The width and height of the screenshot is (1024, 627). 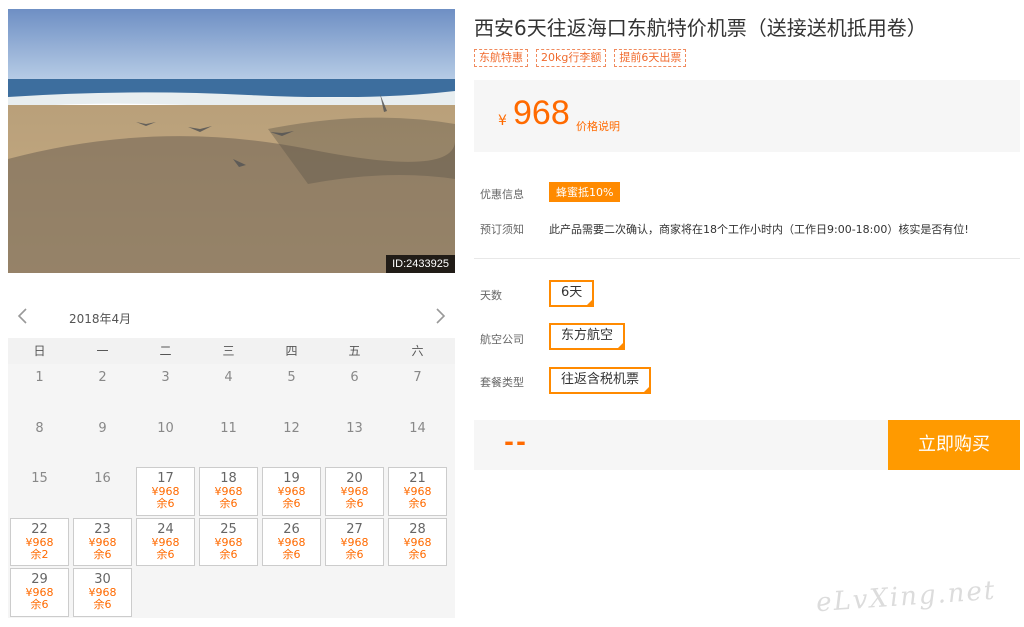 I want to click on day-number: 22, so click(x=39, y=529).